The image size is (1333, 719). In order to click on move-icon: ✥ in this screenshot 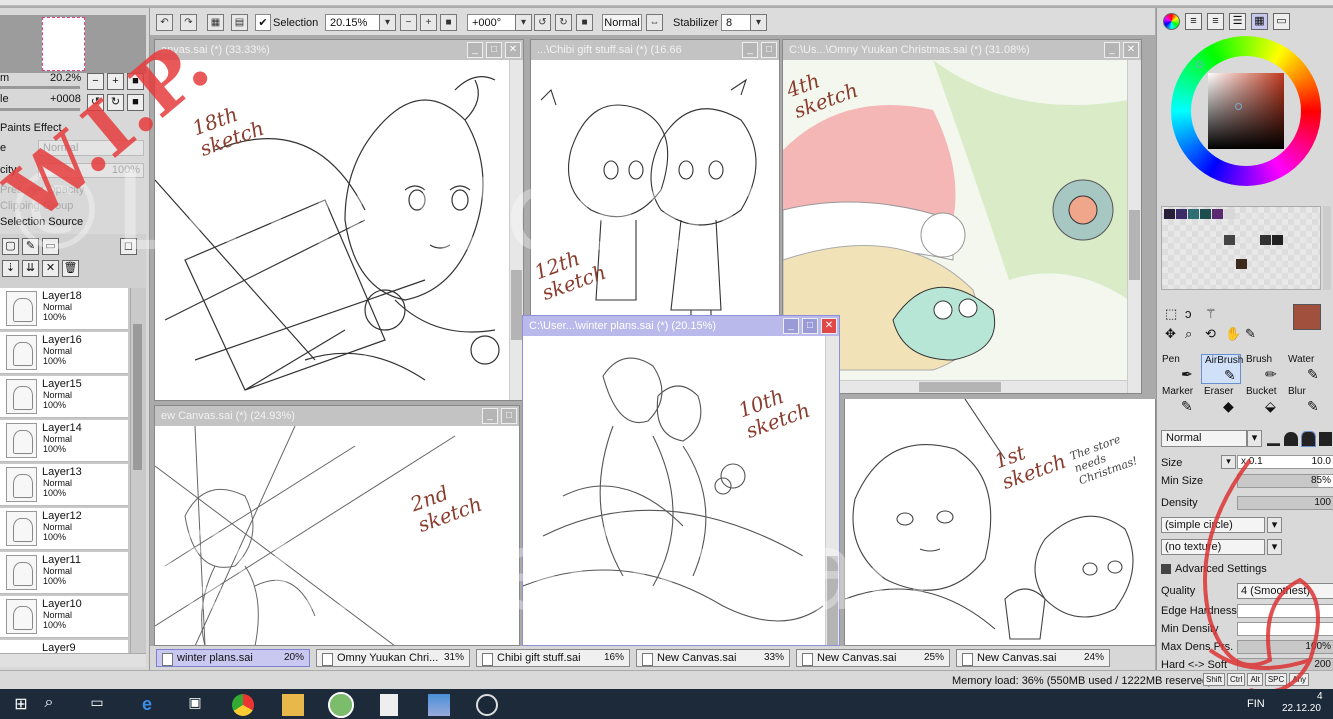, I will do `click(1170, 334)`.